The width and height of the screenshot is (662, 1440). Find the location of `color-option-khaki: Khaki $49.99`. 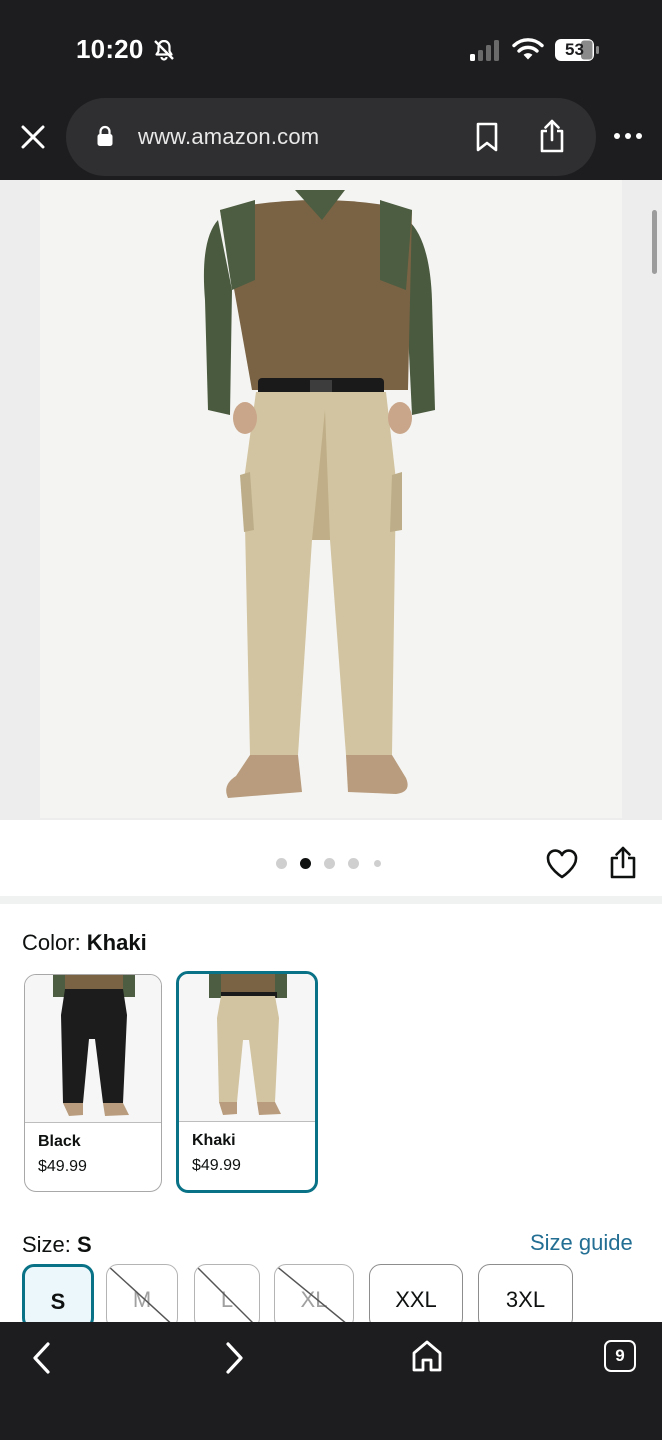

color-option-khaki: Khaki $49.99 is located at coordinates (247, 1082).